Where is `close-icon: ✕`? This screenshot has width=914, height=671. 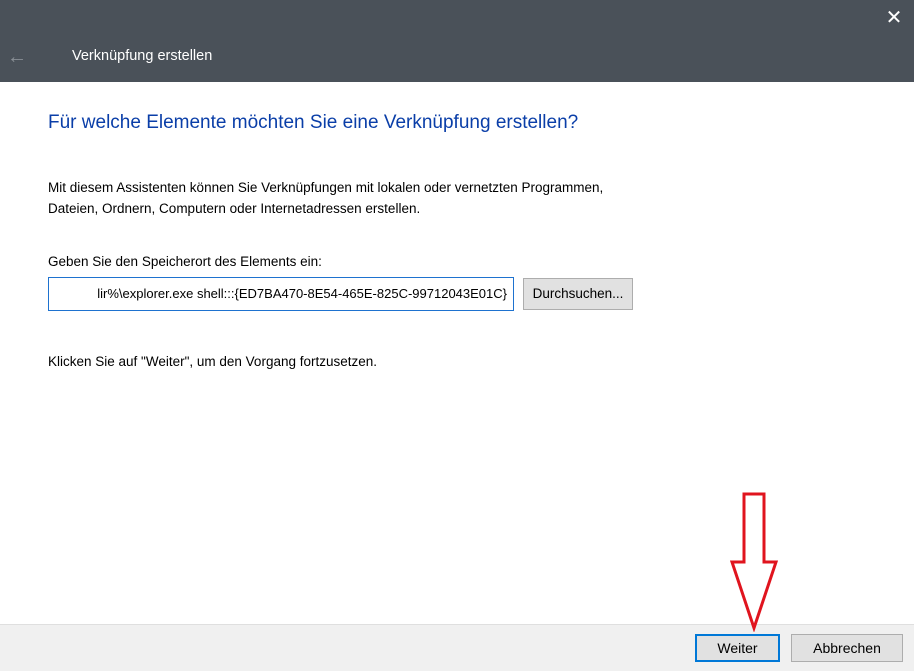
close-icon: ✕ is located at coordinates (894, 18).